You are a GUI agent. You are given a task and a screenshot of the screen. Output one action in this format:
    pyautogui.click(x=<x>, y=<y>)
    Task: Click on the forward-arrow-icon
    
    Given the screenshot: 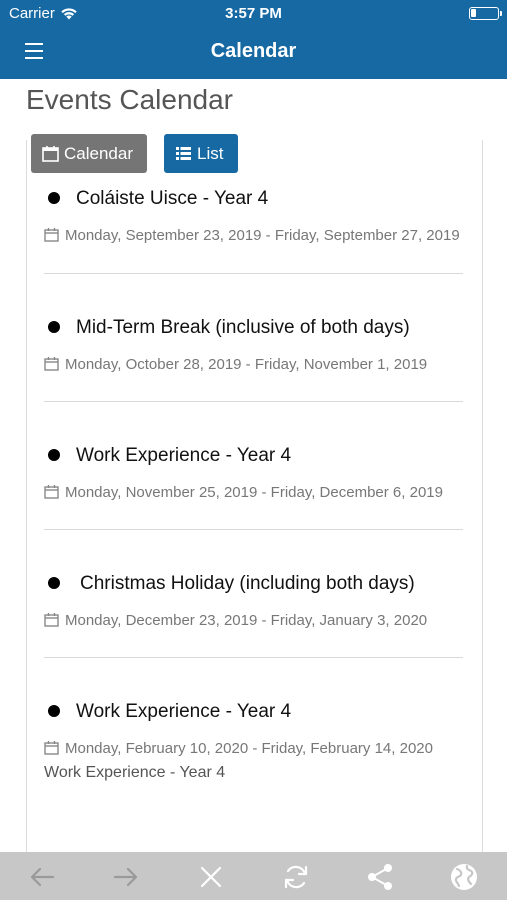 What is the action you would take?
    pyautogui.click(x=126, y=877)
    